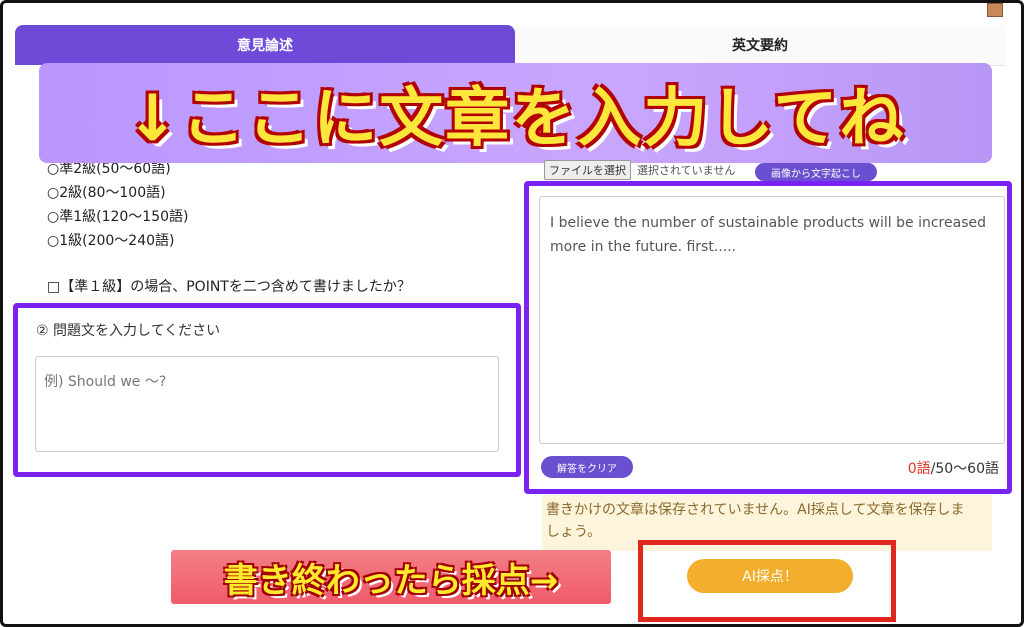 The image size is (1024, 627). Describe the element at coordinates (760, 45) in the screenshot. I see `tab-summary: 英文要約` at that location.